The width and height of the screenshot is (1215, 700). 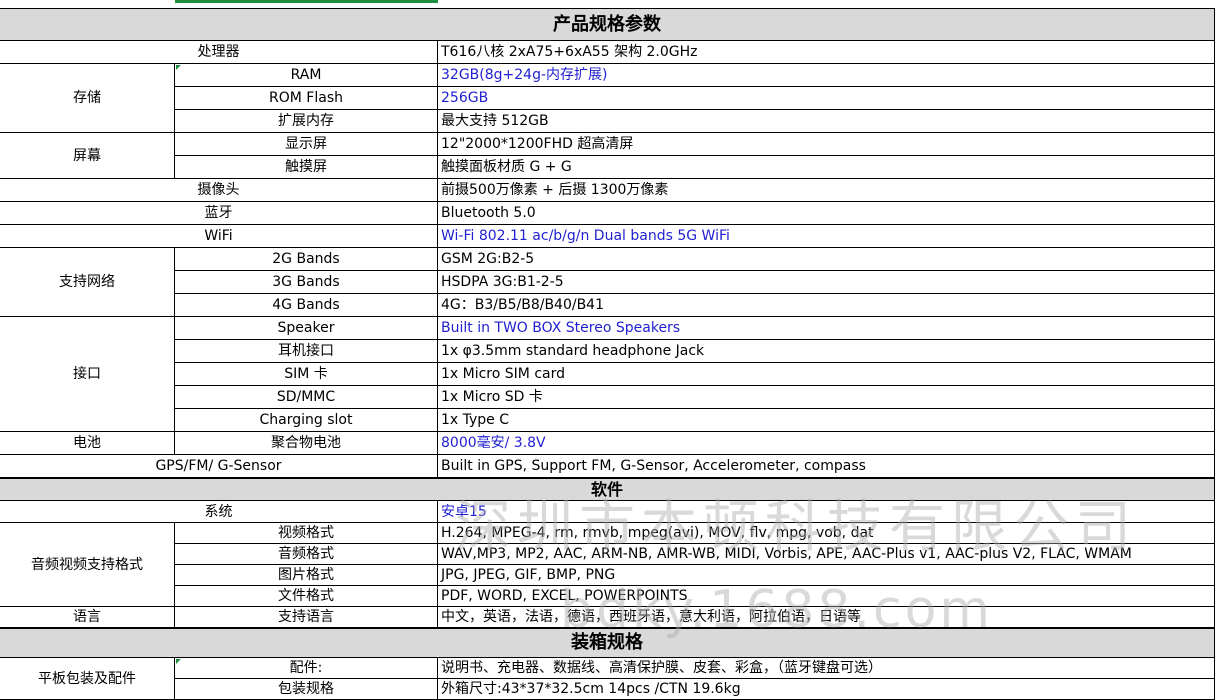 What do you see at coordinates (306, 443) in the screenshot?
I see `battery-label: 聚合物电池` at bounding box center [306, 443].